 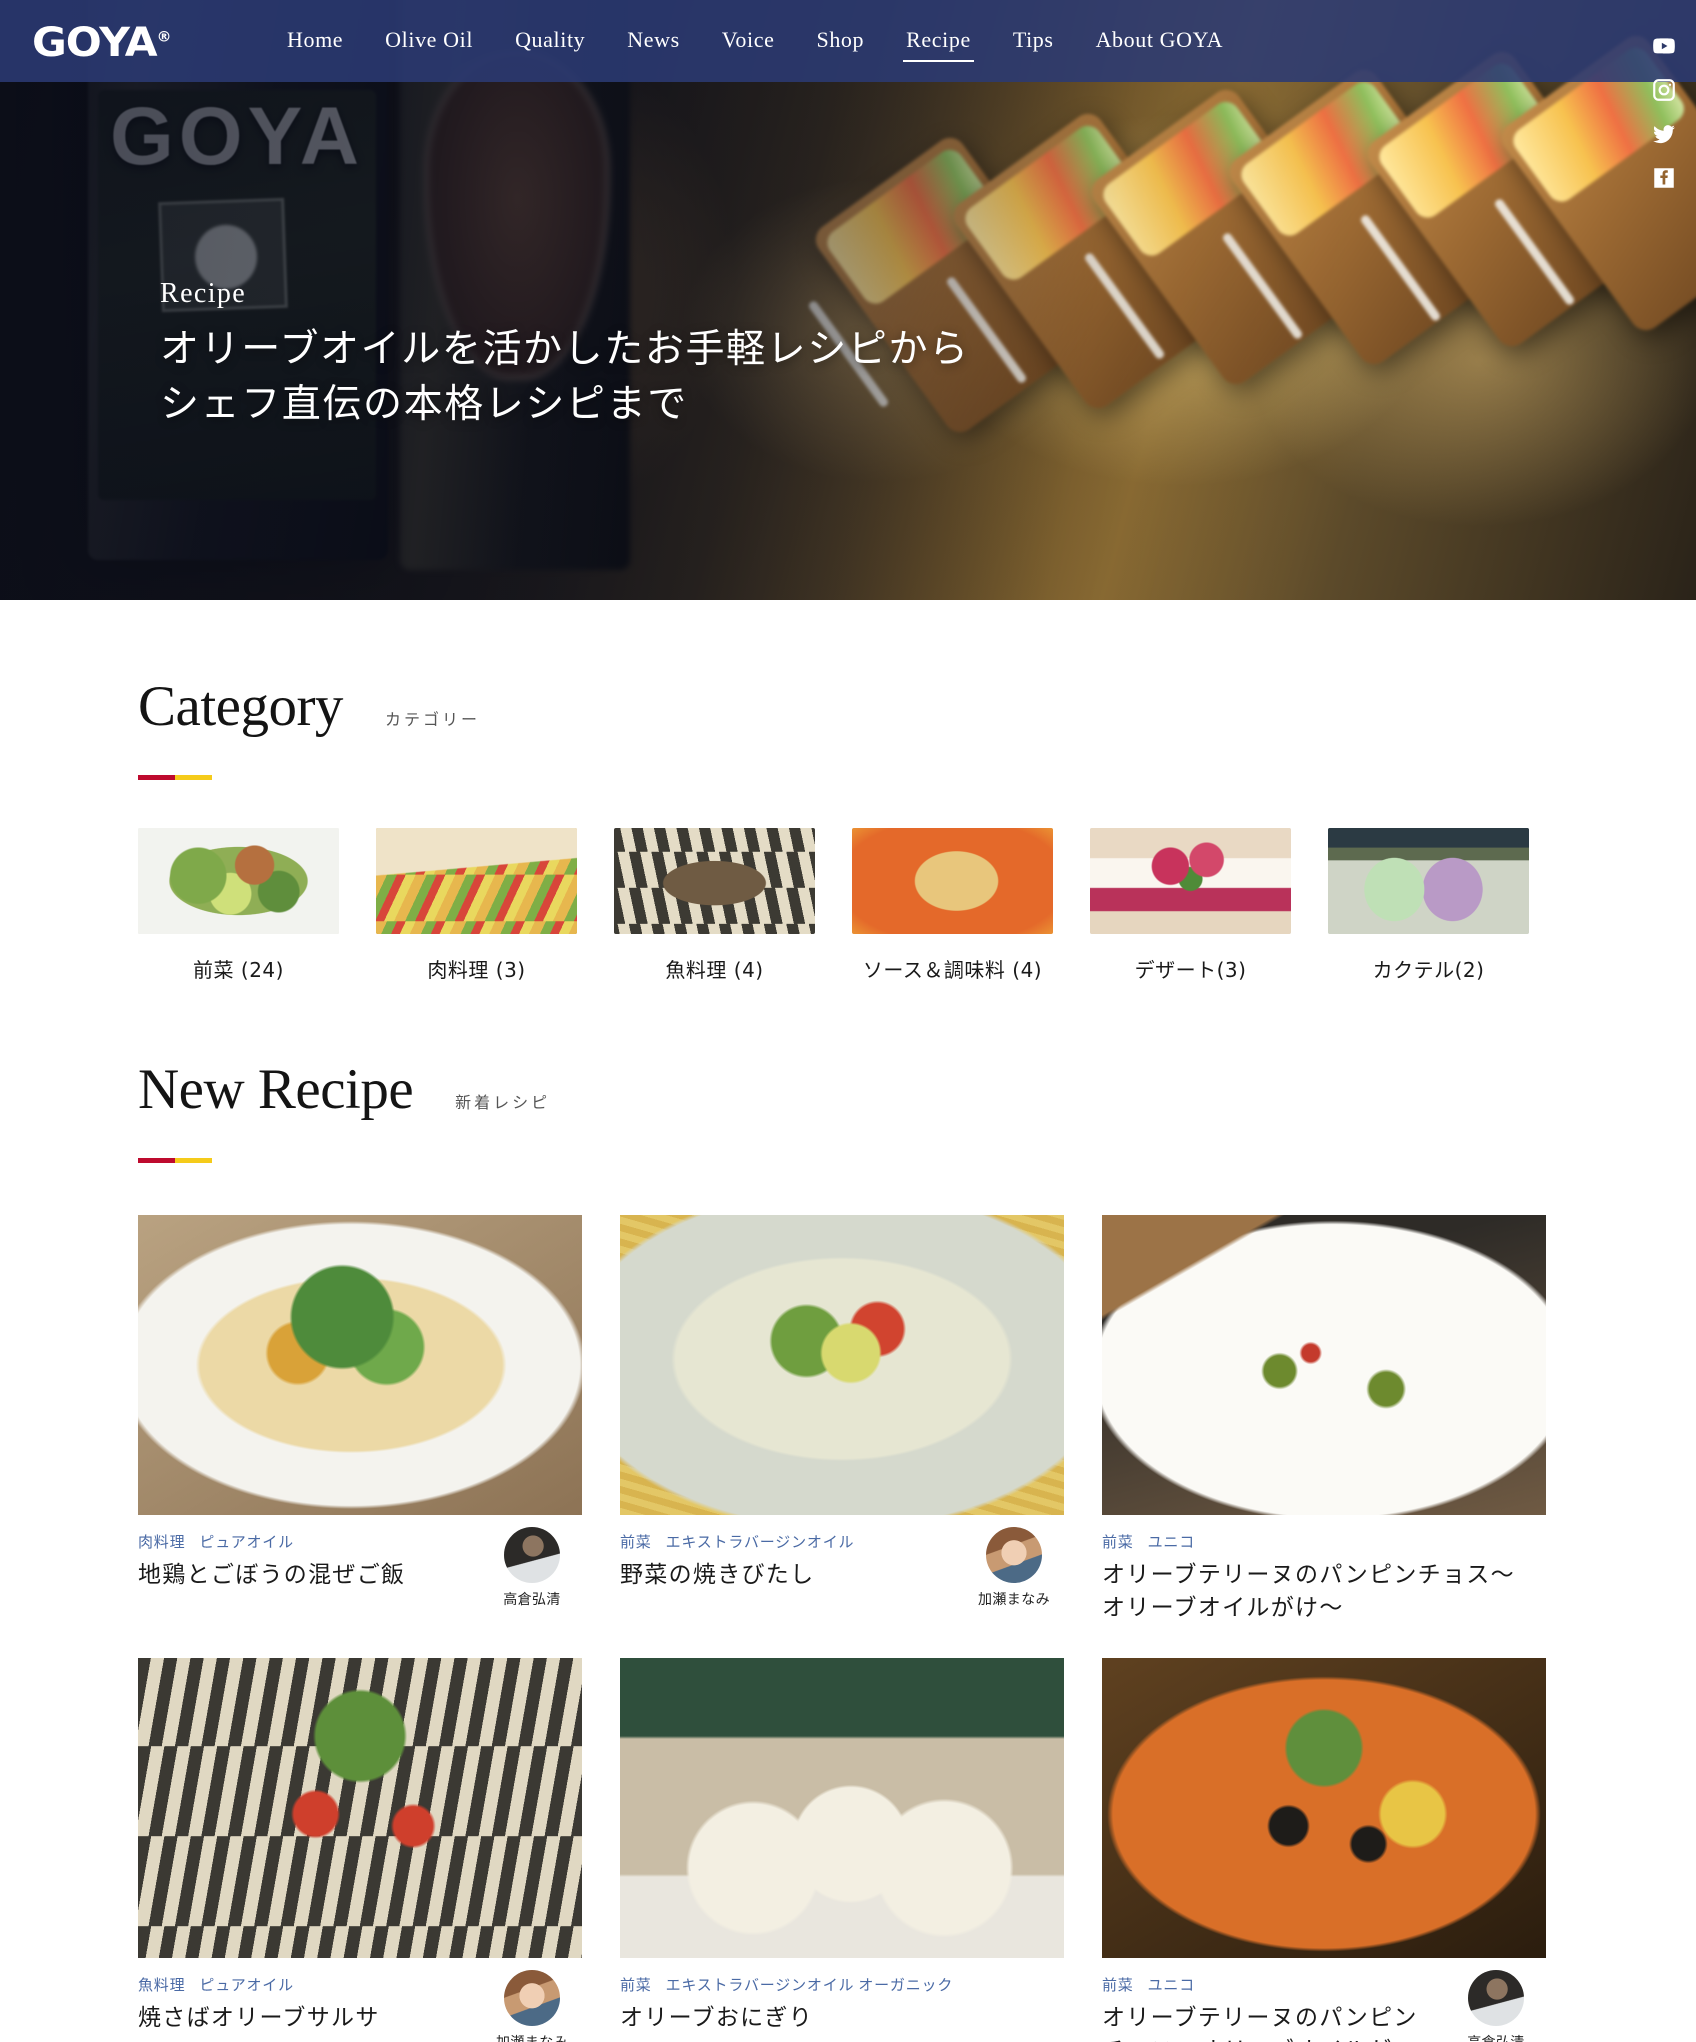 I want to click on category-title: Category, so click(x=240, y=706).